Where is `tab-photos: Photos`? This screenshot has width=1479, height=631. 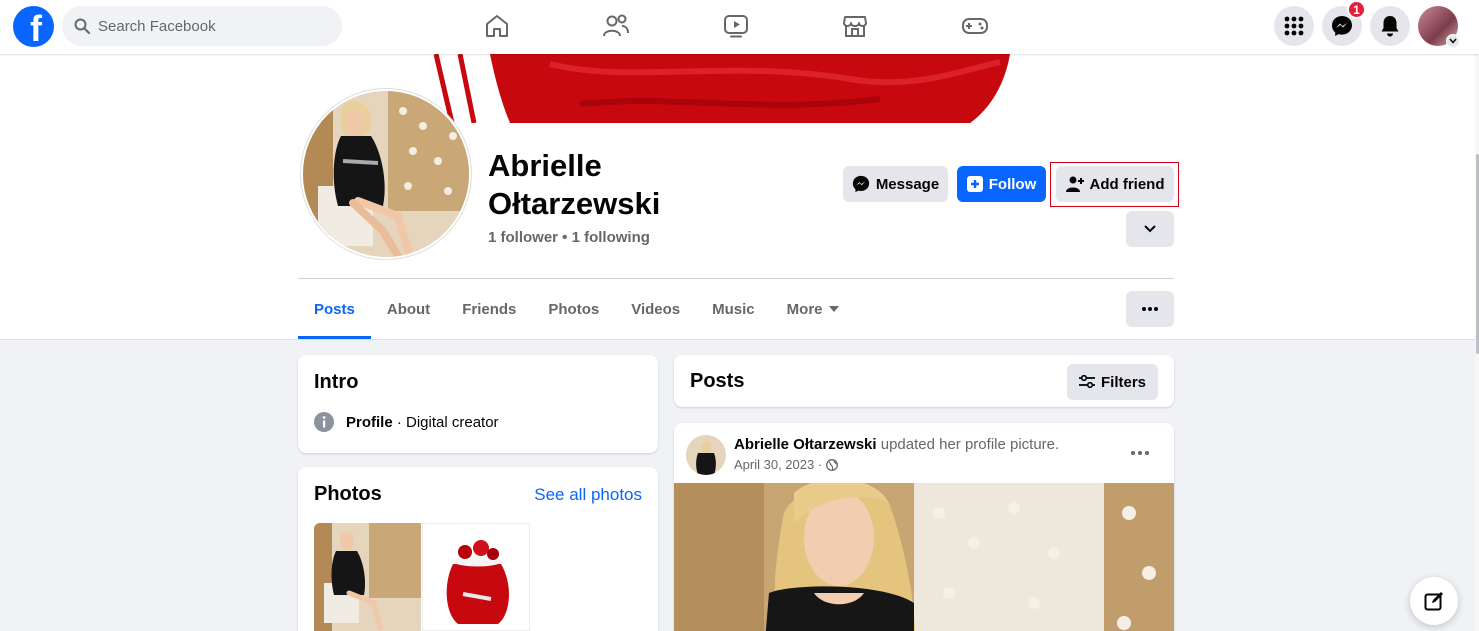 tab-photos: Photos is located at coordinates (573, 309).